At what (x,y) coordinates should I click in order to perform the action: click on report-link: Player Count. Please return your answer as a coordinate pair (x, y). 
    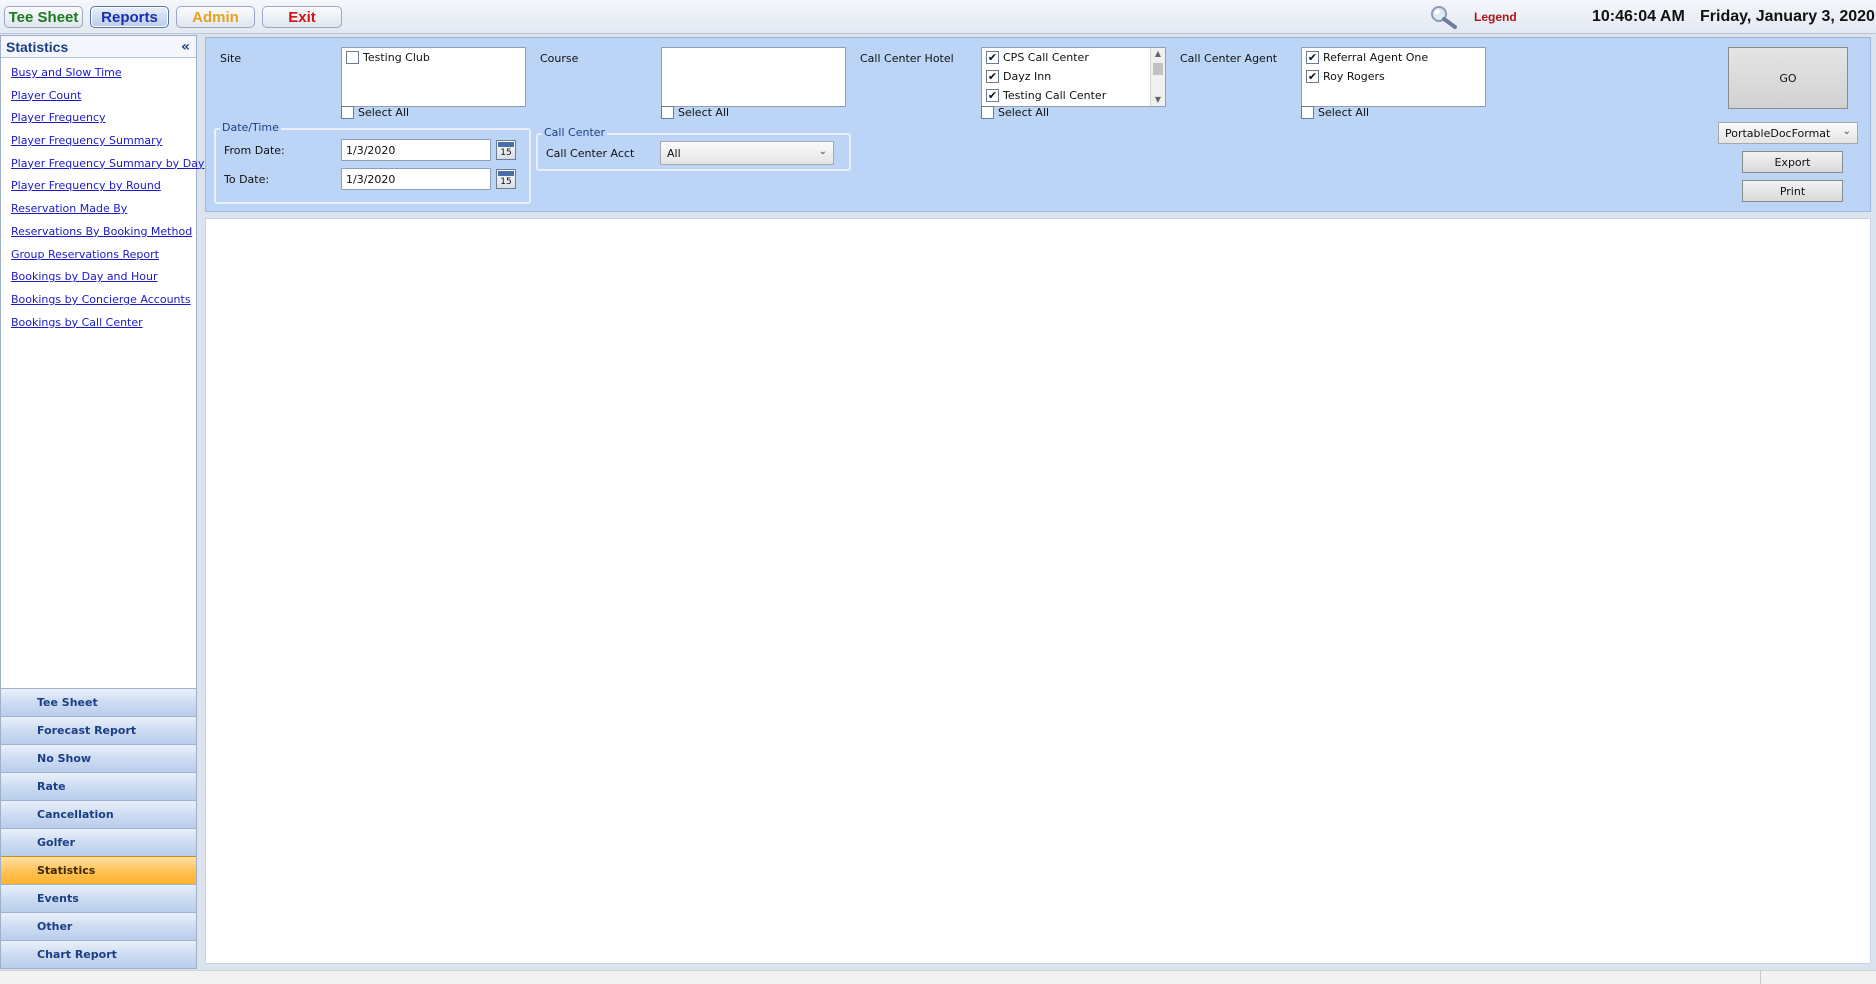
    Looking at the image, I should click on (98, 96).